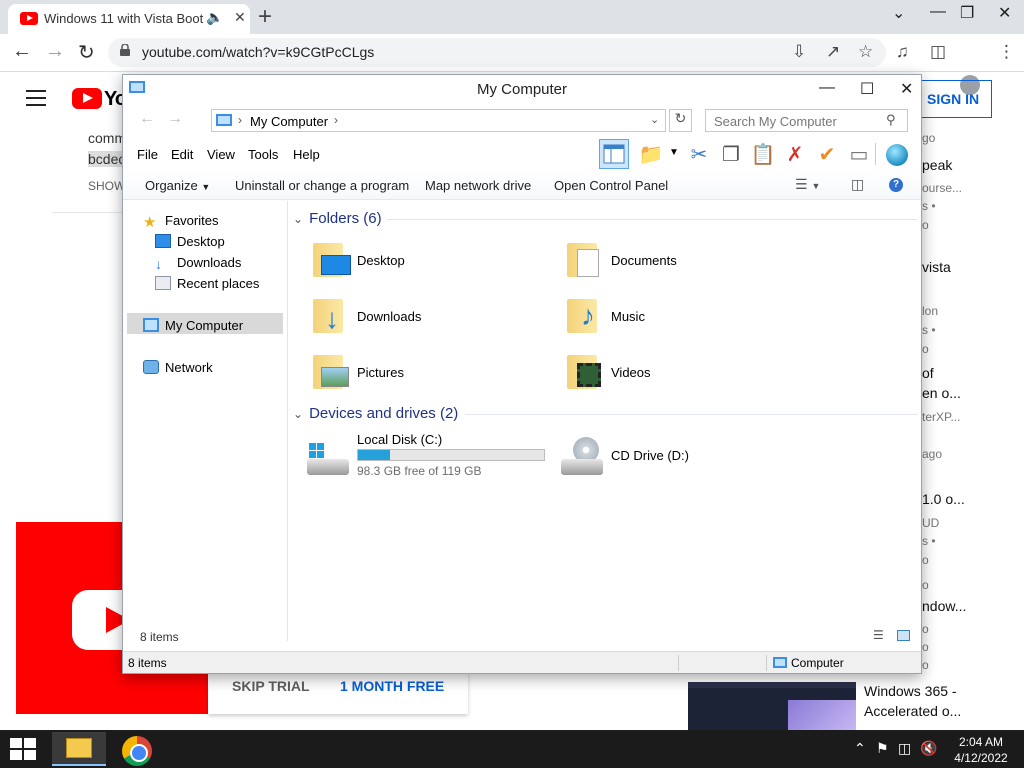 Image resolution: width=1024 pixels, height=768 pixels. Describe the element at coordinates (614, 154) in the screenshot. I see `preview-pane-button` at that location.